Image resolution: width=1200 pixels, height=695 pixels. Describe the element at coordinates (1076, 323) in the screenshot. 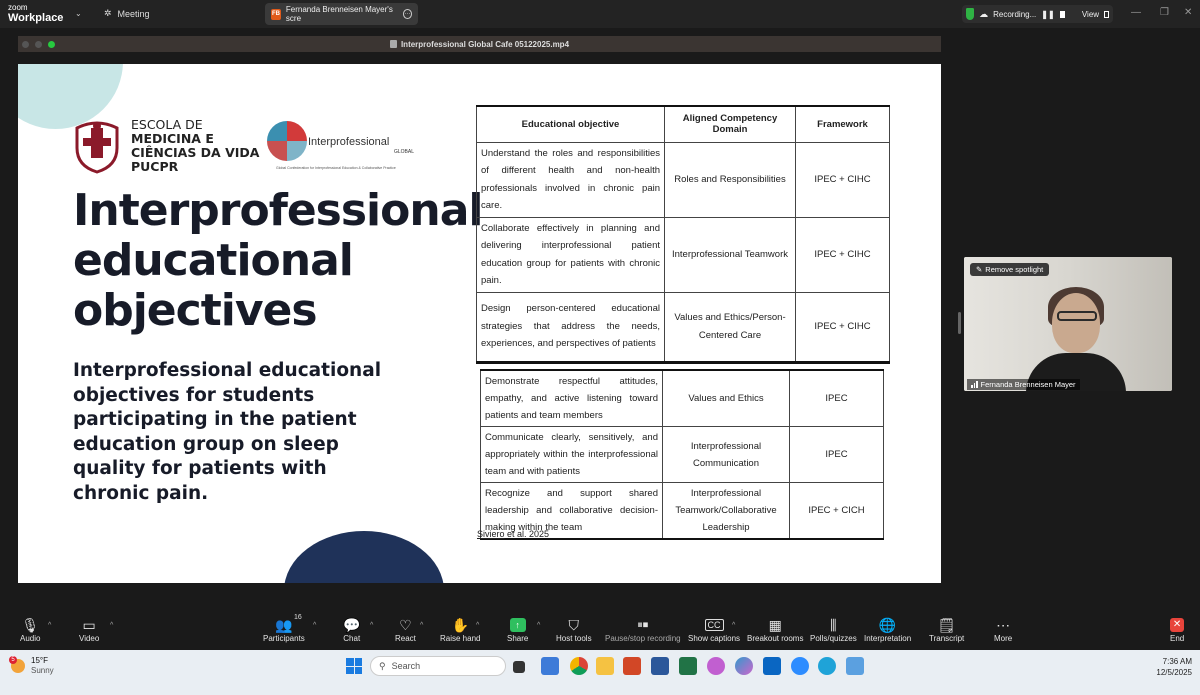

I see `participant-face` at that location.